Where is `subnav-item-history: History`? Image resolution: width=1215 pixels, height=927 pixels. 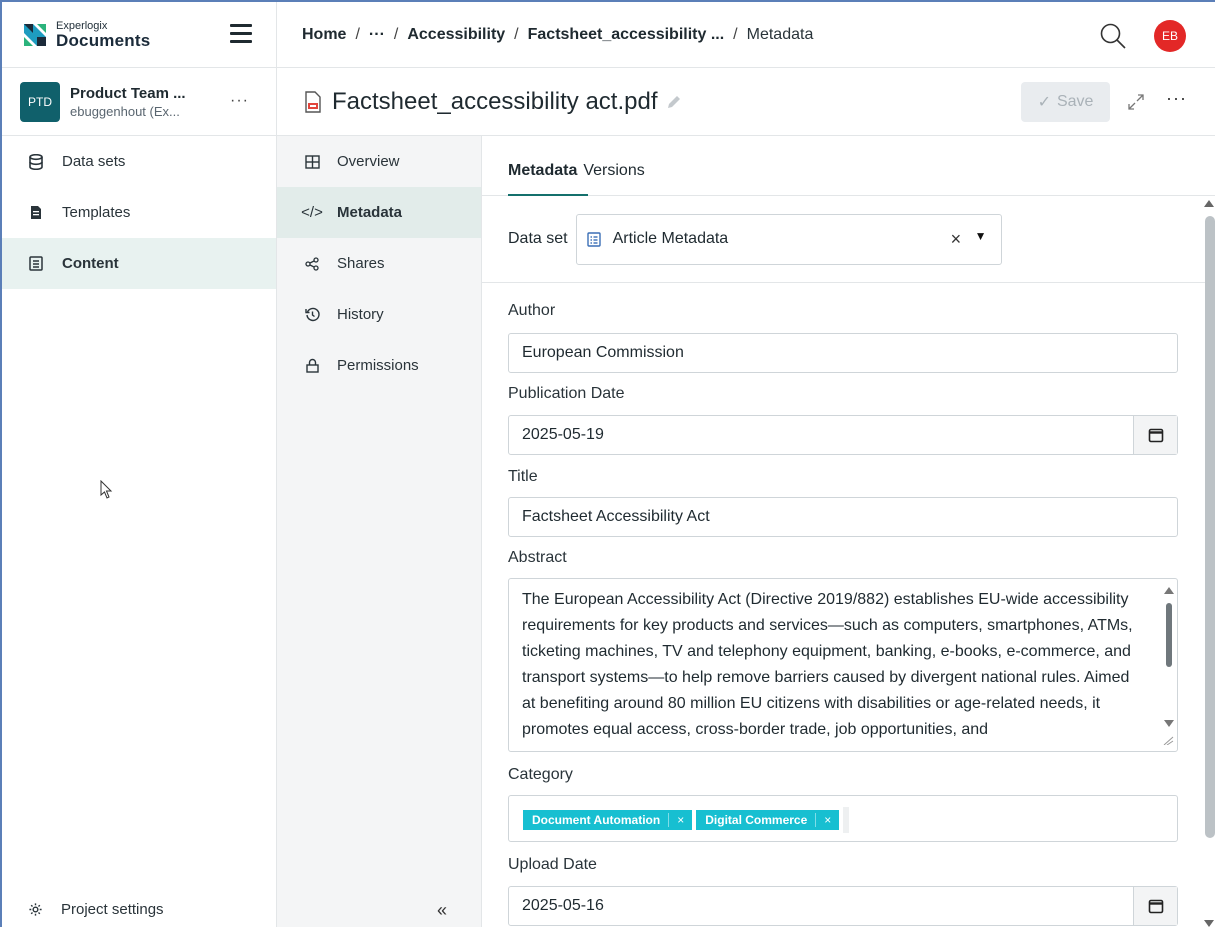 subnav-item-history: History is located at coordinates (379, 314).